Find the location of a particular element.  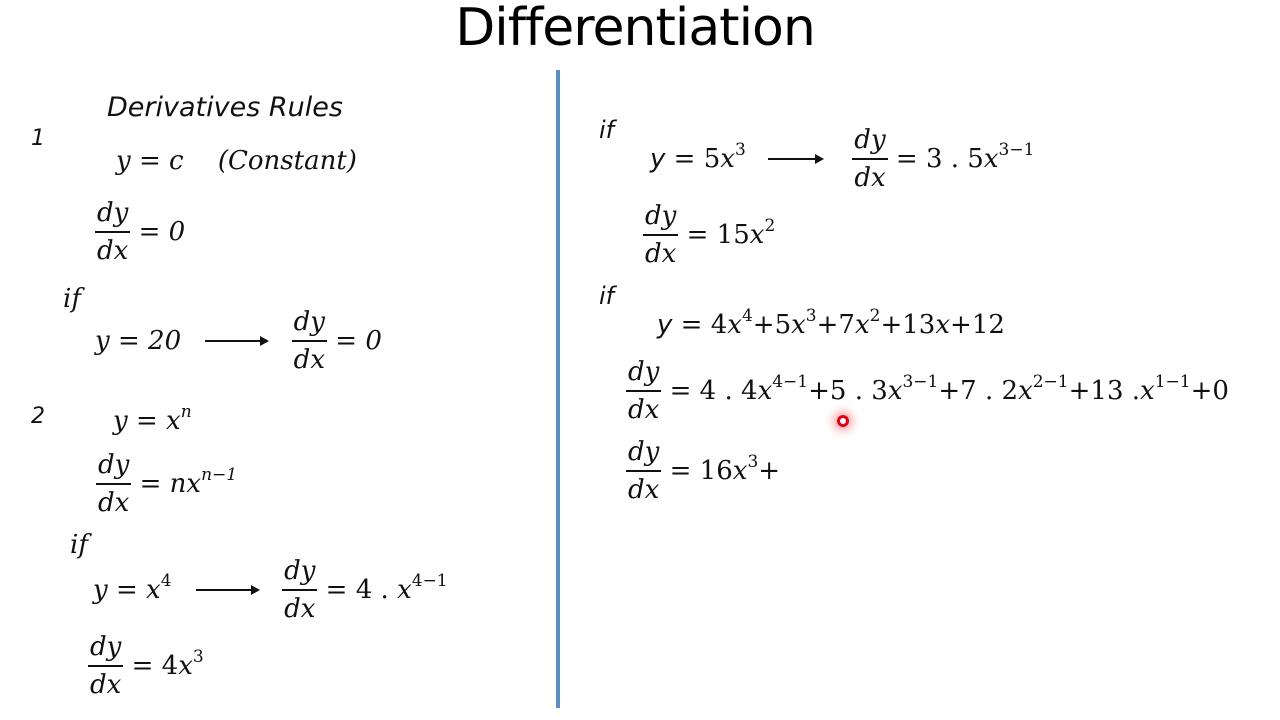

rule1-example: y = 20 dy dx = 0 is located at coordinates (238, 341).